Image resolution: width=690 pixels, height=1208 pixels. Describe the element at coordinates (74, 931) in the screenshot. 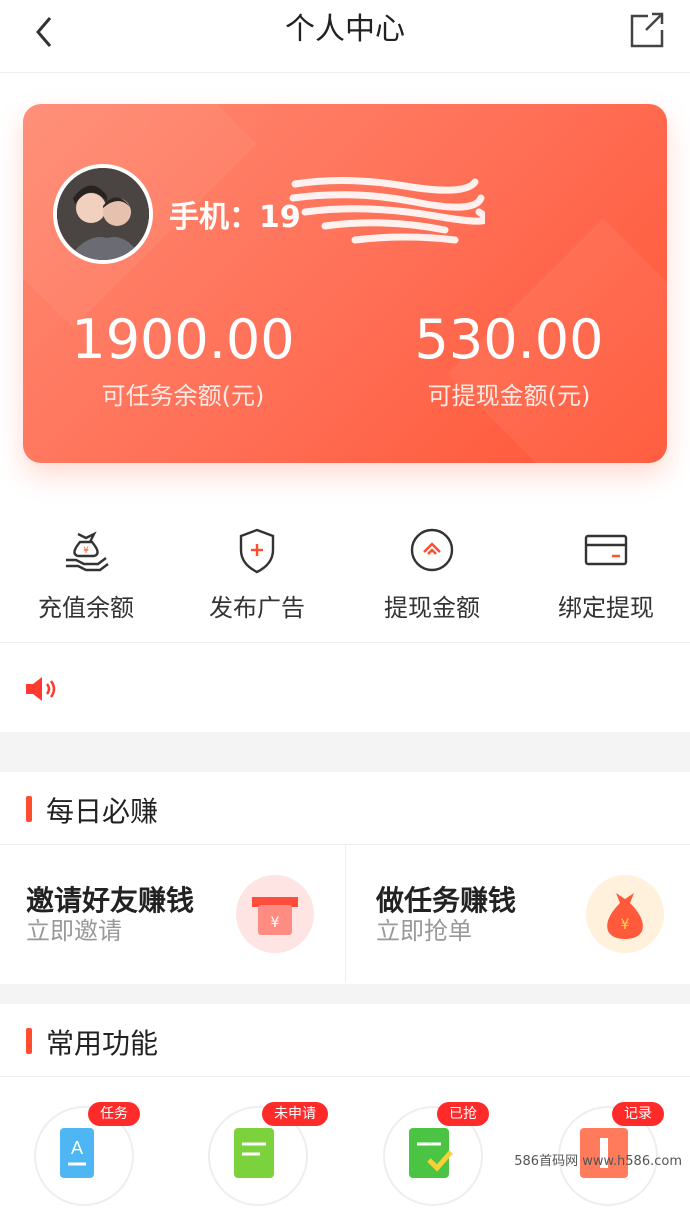

I see `invite-sub: 立即邀请` at that location.